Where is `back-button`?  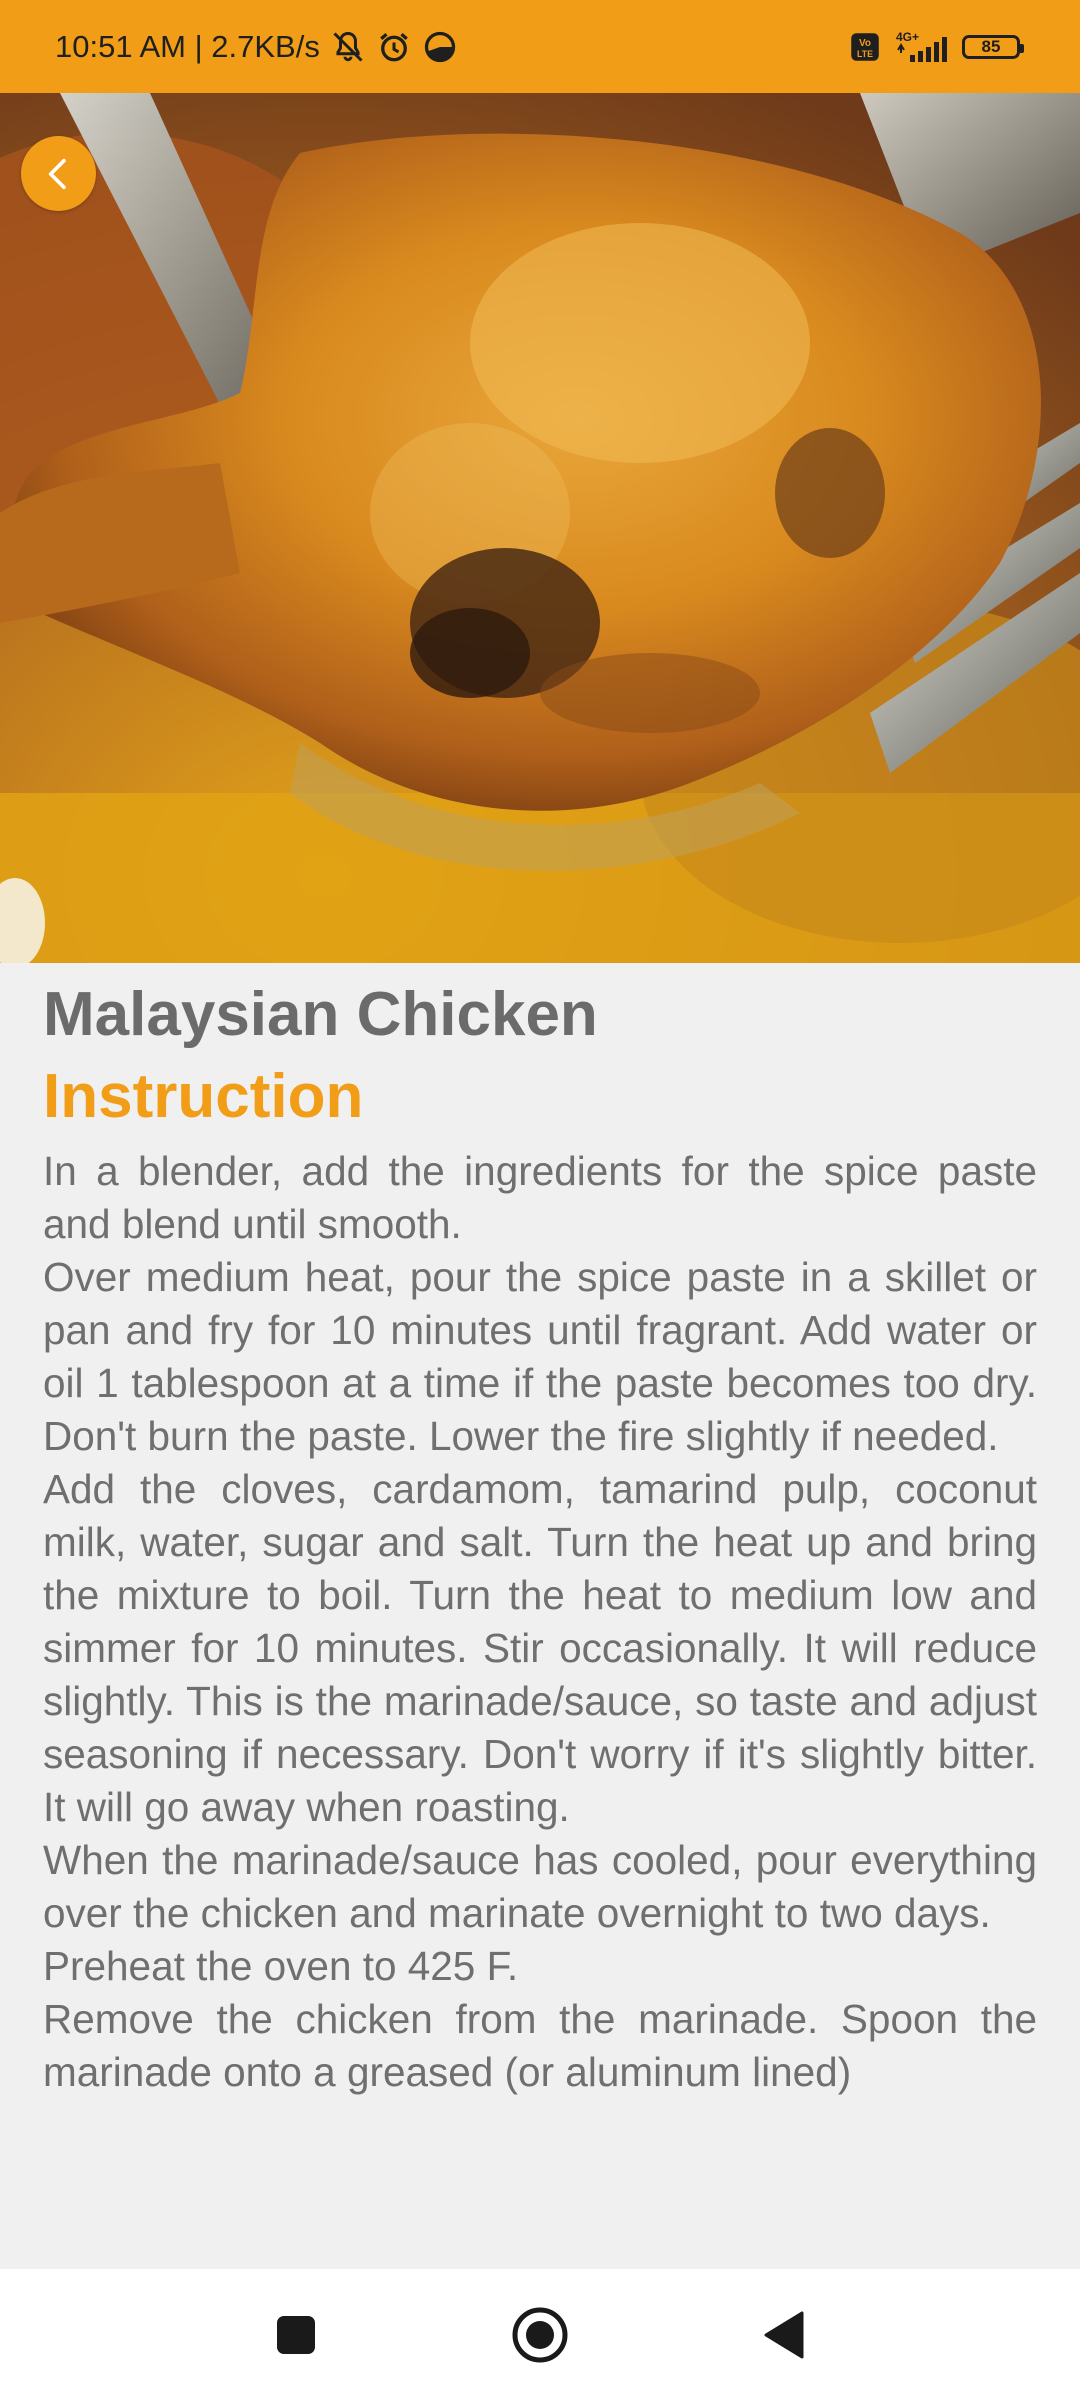 back-button is located at coordinates (58, 173).